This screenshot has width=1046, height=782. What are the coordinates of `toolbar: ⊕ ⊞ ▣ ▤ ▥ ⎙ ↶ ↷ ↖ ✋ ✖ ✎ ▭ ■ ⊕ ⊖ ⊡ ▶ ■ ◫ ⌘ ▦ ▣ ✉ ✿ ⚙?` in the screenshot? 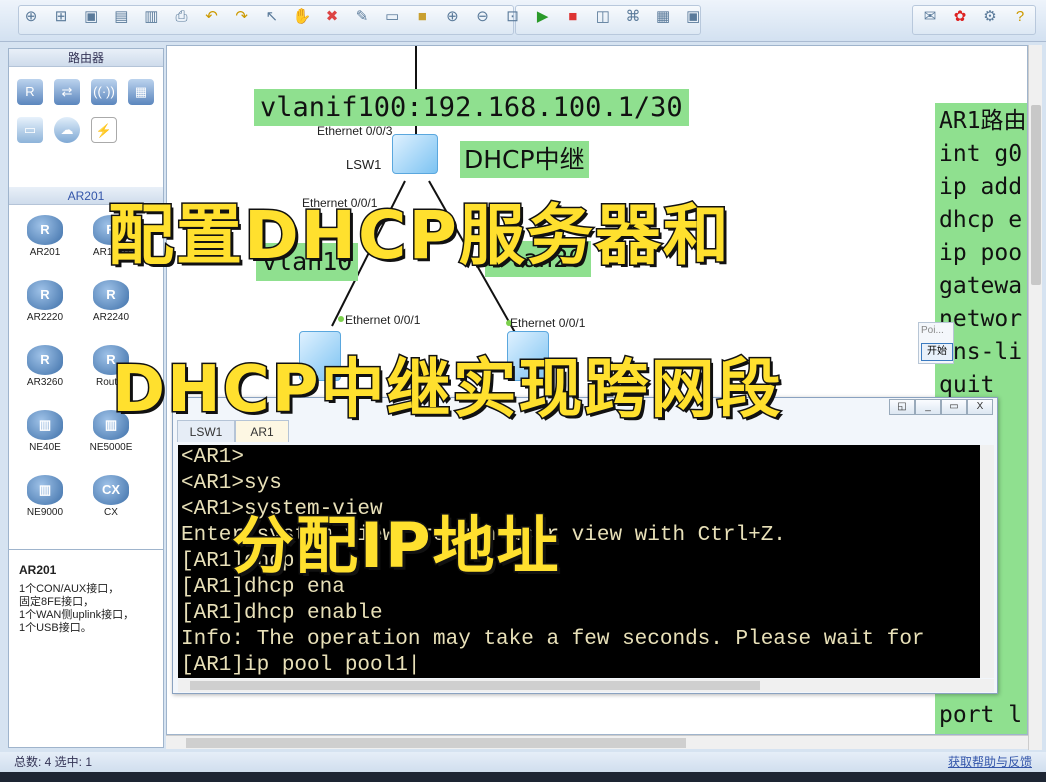 It's located at (523, 21).